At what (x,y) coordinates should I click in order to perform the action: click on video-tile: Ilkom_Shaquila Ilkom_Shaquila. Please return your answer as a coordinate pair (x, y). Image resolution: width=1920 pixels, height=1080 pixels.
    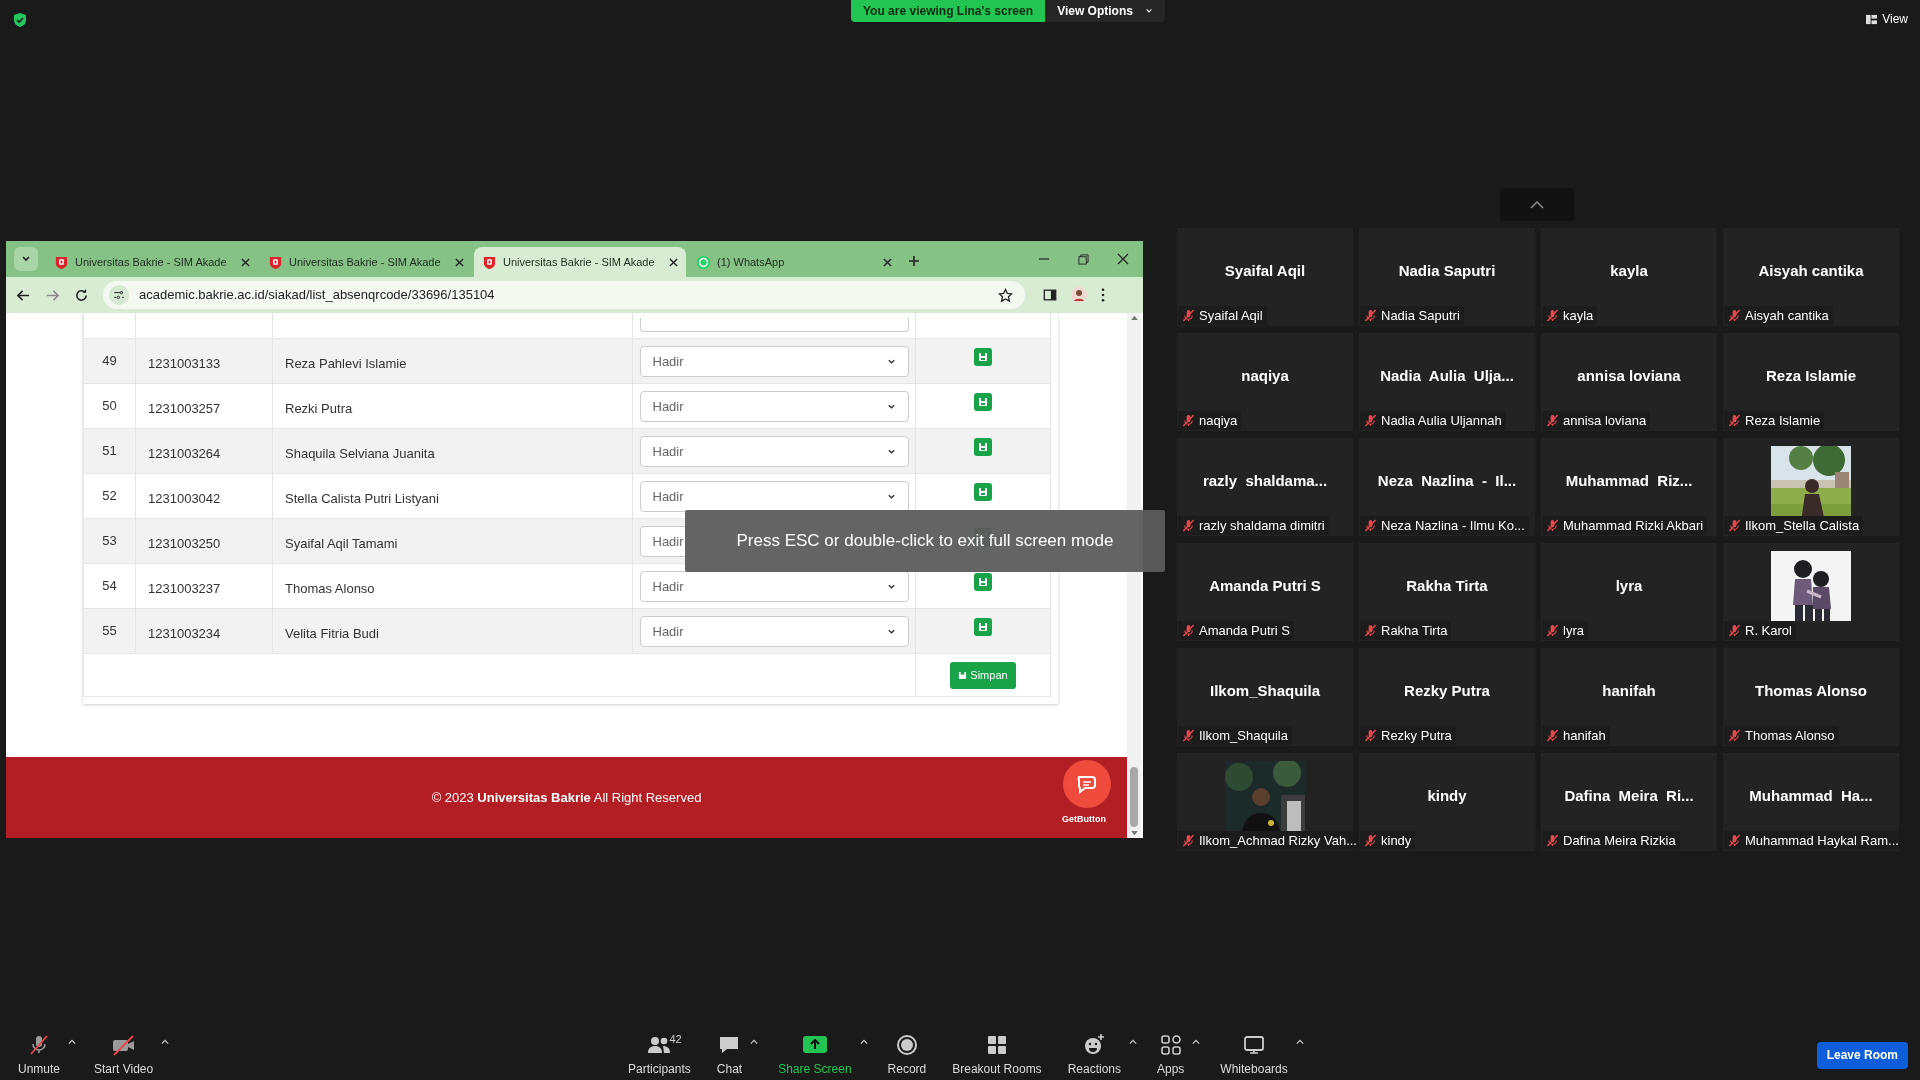
    Looking at the image, I should click on (1265, 697).